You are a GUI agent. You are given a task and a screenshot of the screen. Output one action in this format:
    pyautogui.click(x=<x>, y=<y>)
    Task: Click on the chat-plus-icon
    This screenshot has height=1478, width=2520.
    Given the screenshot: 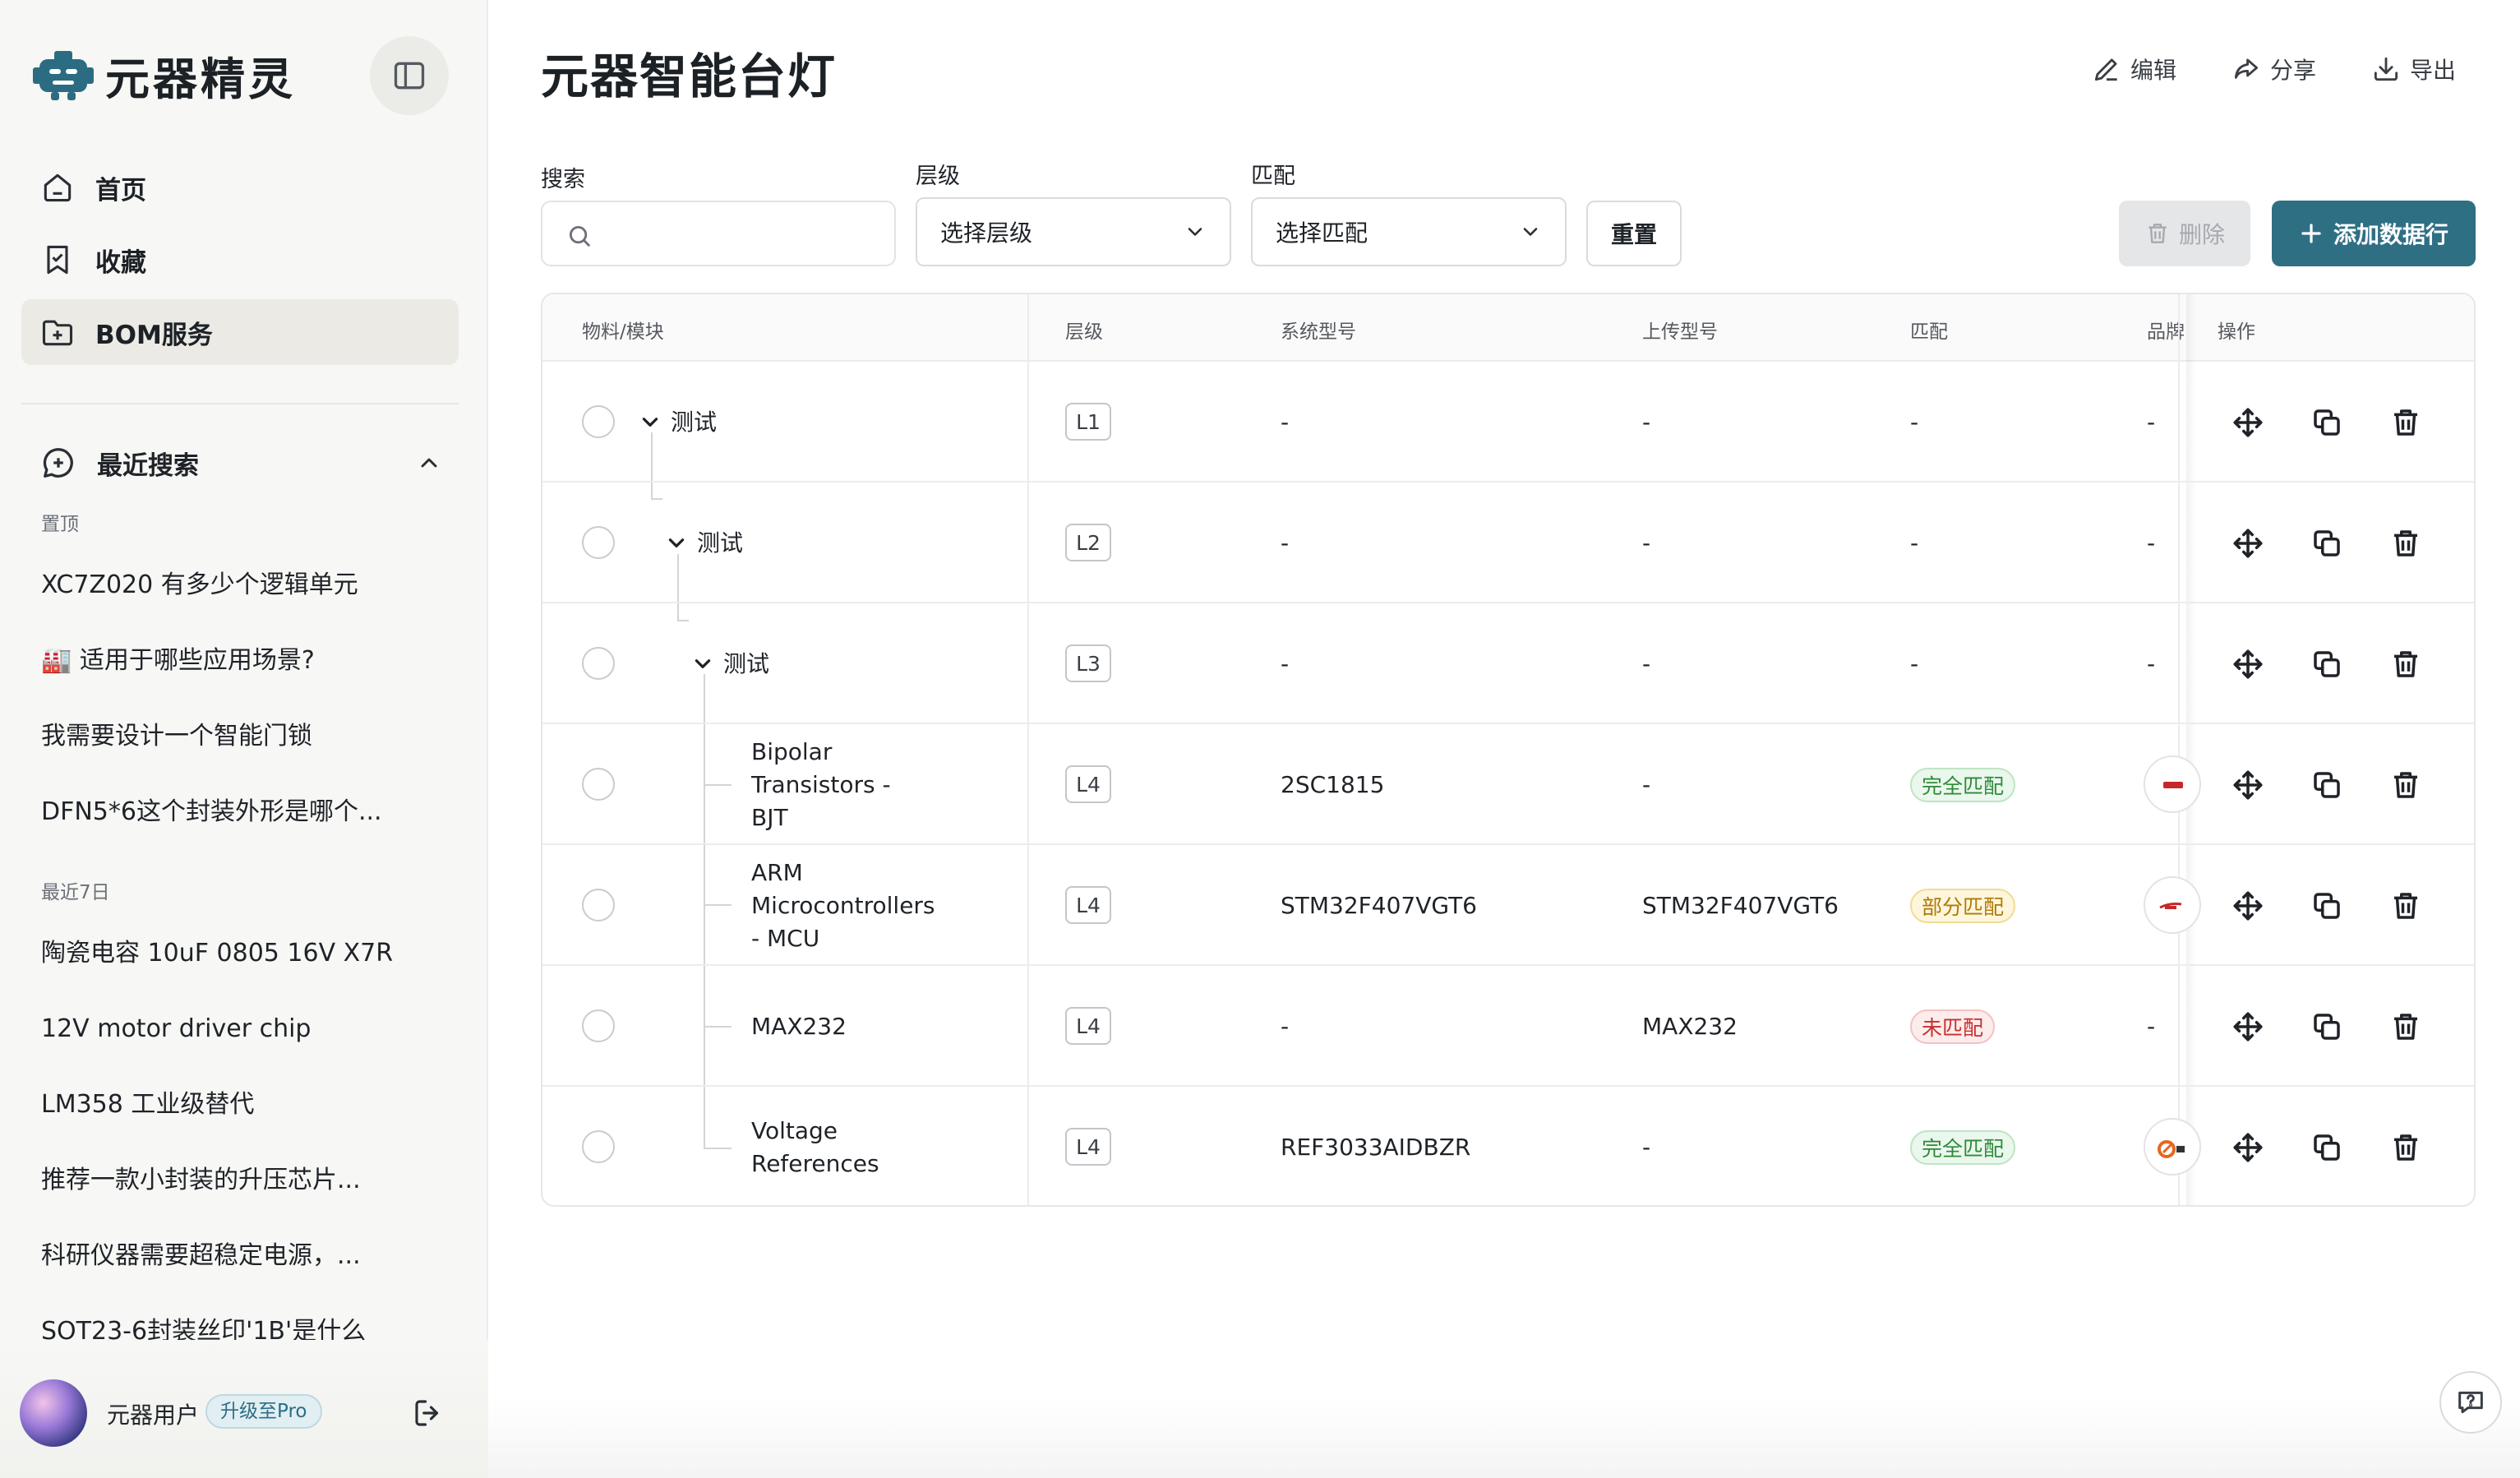 What is the action you would take?
    pyautogui.click(x=58, y=463)
    